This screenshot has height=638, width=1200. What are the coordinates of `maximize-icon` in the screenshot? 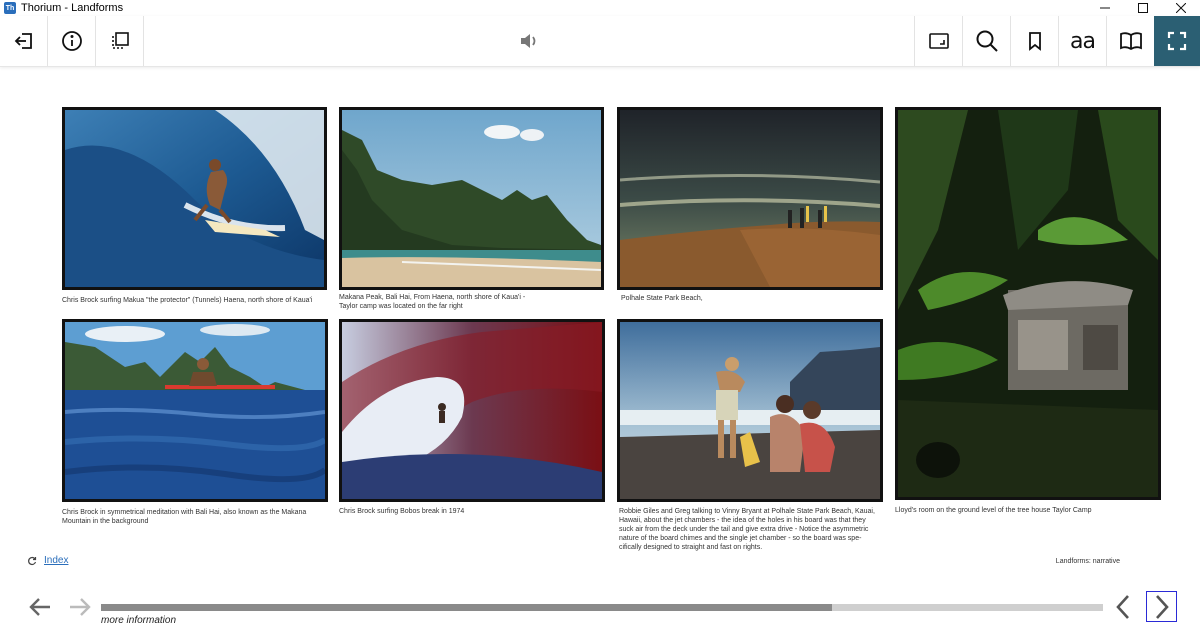 It's located at (1143, 8).